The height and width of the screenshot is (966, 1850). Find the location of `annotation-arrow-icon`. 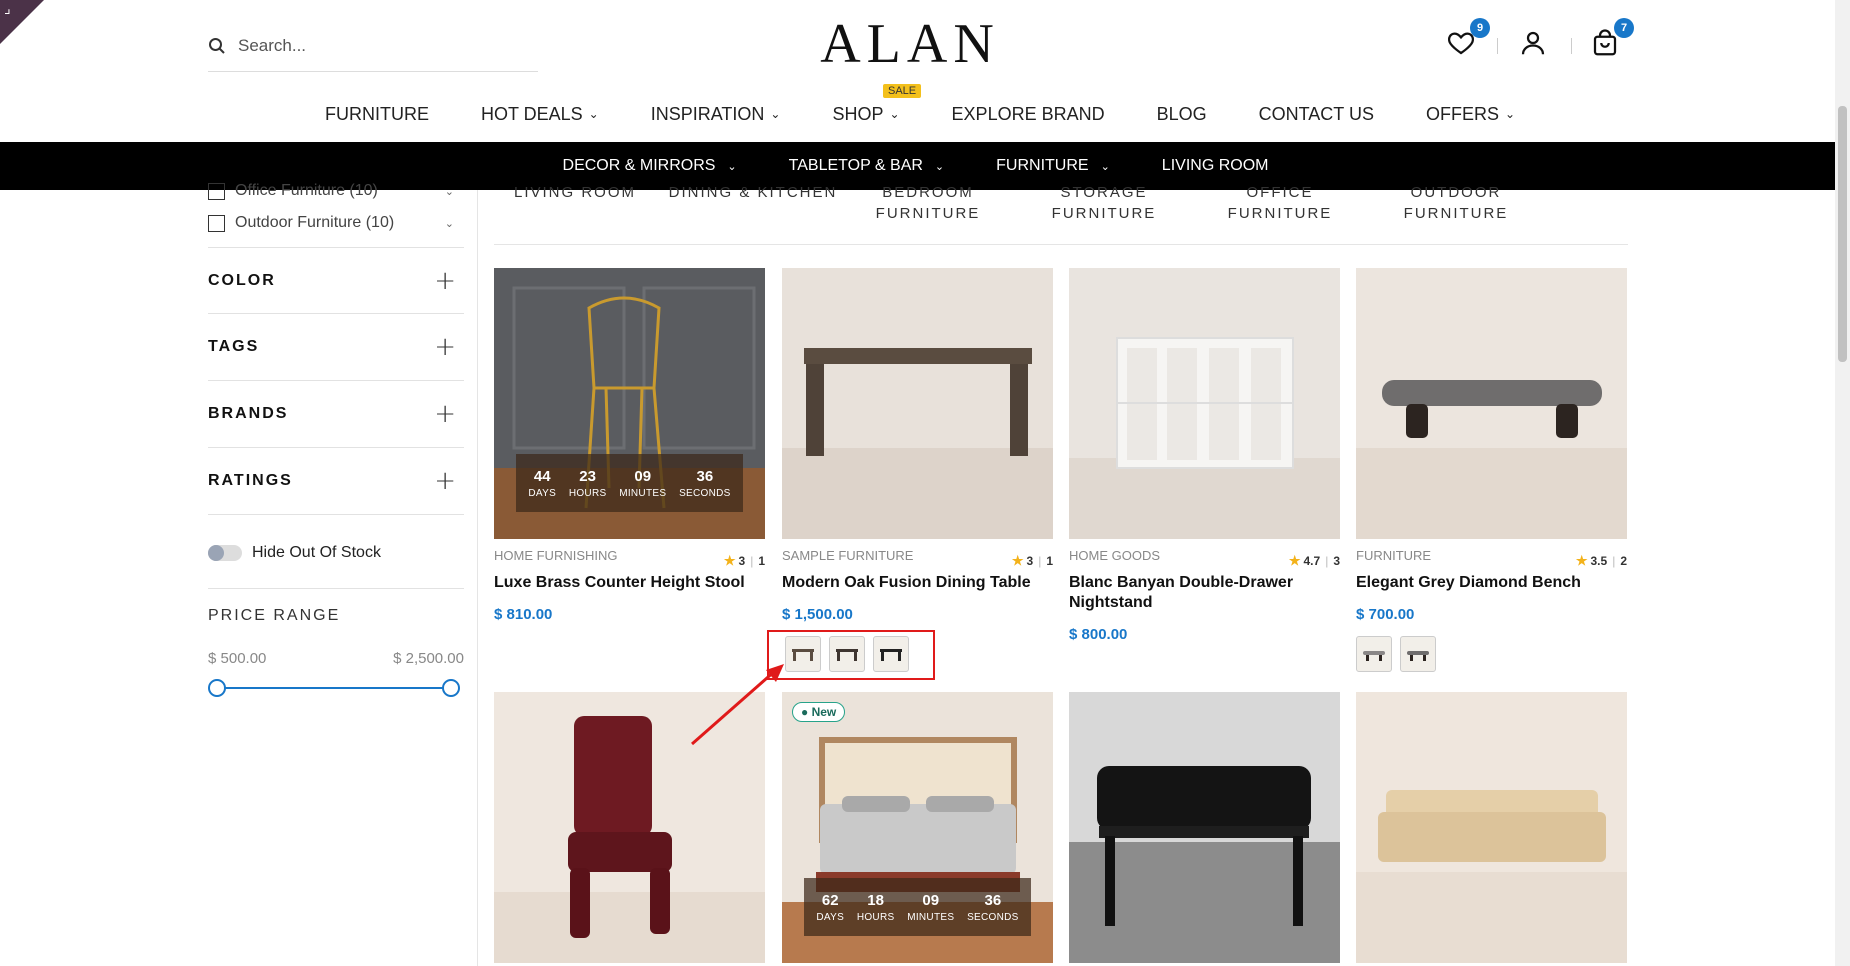

annotation-arrow-icon is located at coordinates (737, 705).